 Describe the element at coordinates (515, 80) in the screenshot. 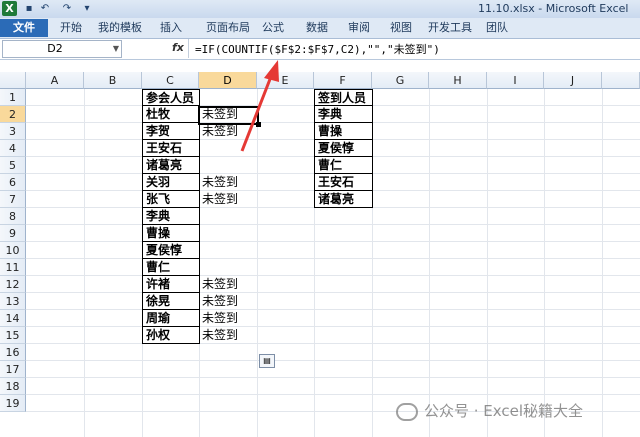

I see `column-header-i: I` at that location.